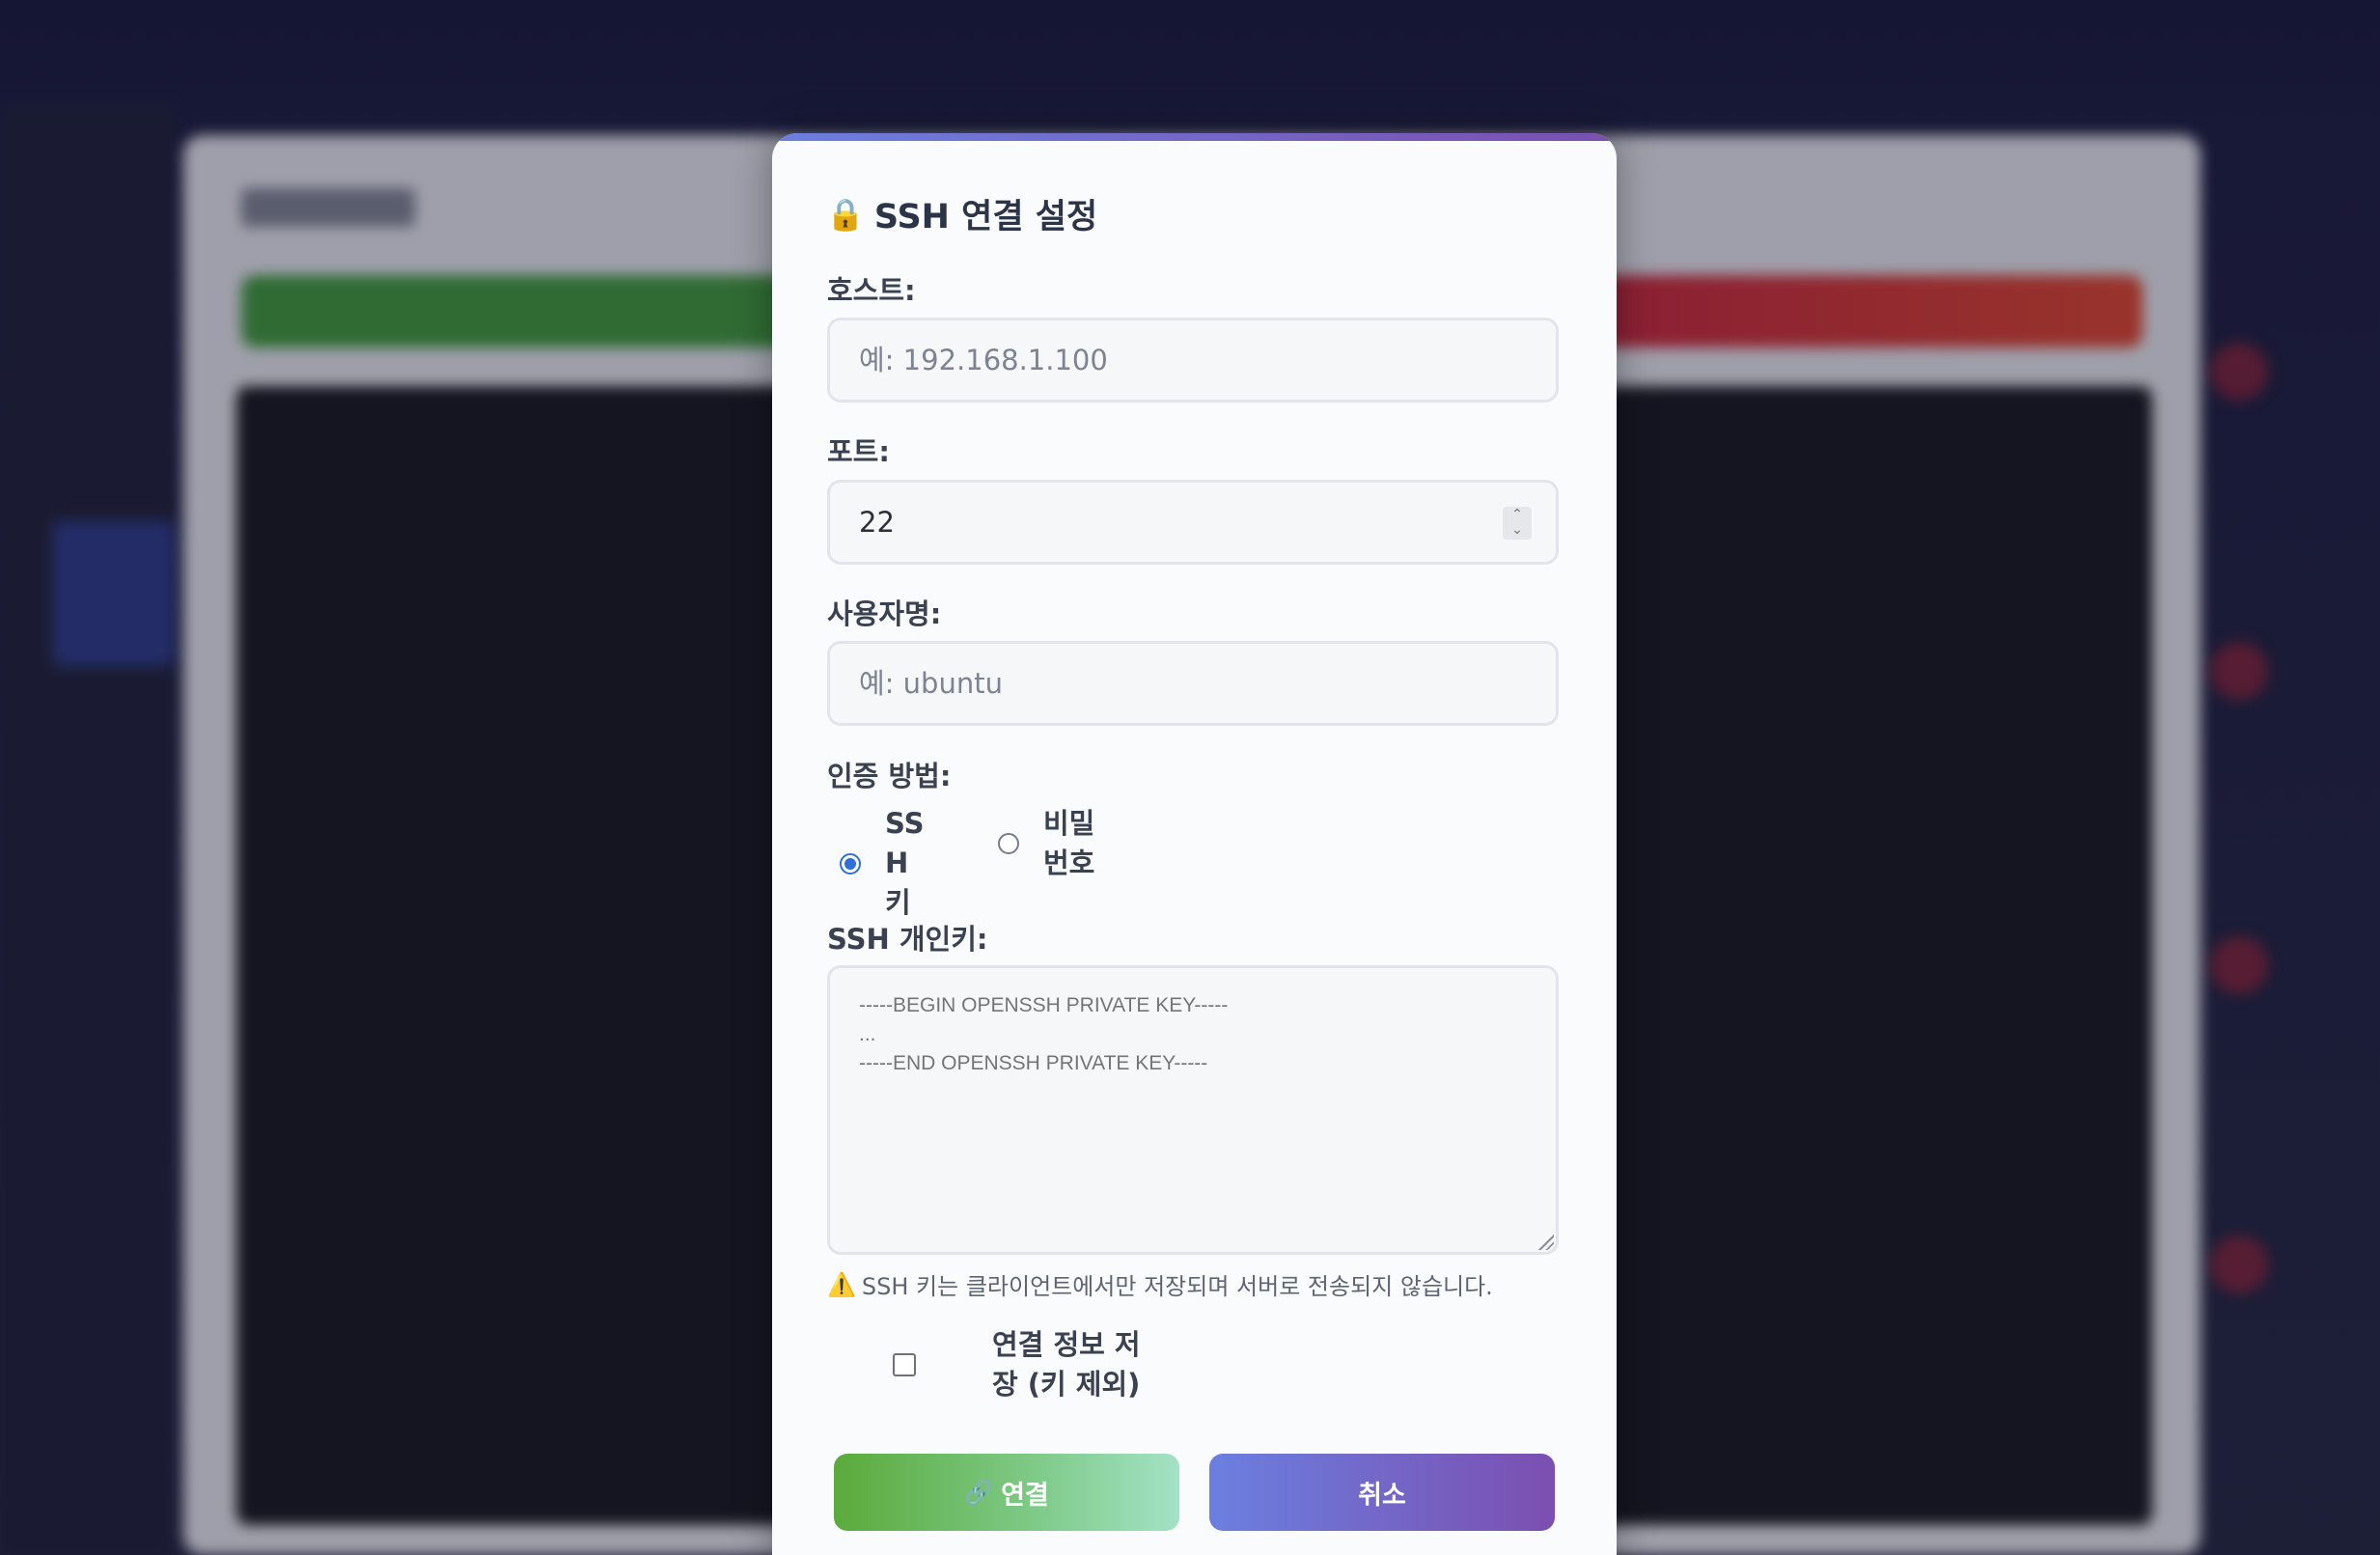 This screenshot has height=1555, width=2380. What do you see at coordinates (1193, 1110) in the screenshot?
I see `private-key-textarea` at bounding box center [1193, 1110].